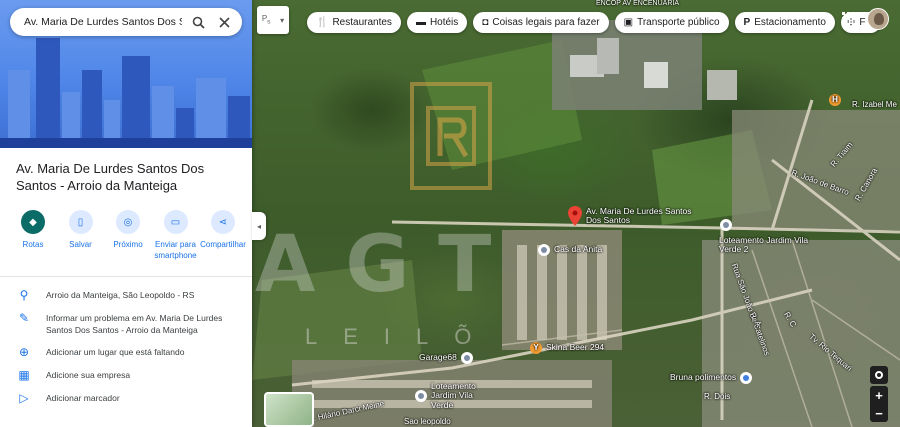 The height and width of the screenshot is (427, 900). What do you see at coordinates (126, 398) in the screenshot?
I see `info-add-label: ▷ Adicionar marcador` at bounding box center [126, 398].